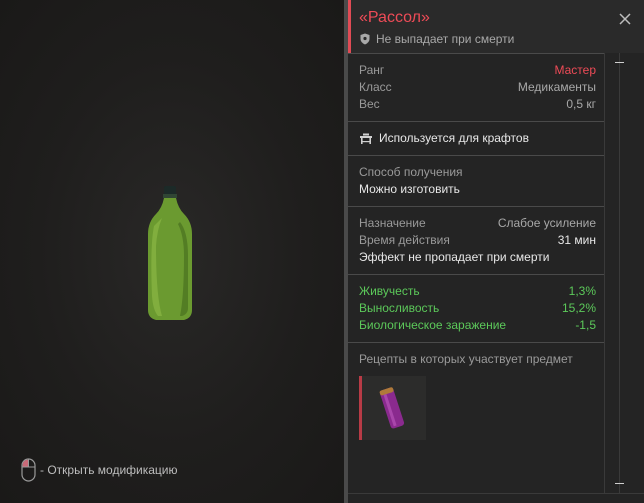  Describe the element at coordinates (496, 26) in the screenshot. I see `item-header: «Рассол» Не выпадает при смерти` at that location.